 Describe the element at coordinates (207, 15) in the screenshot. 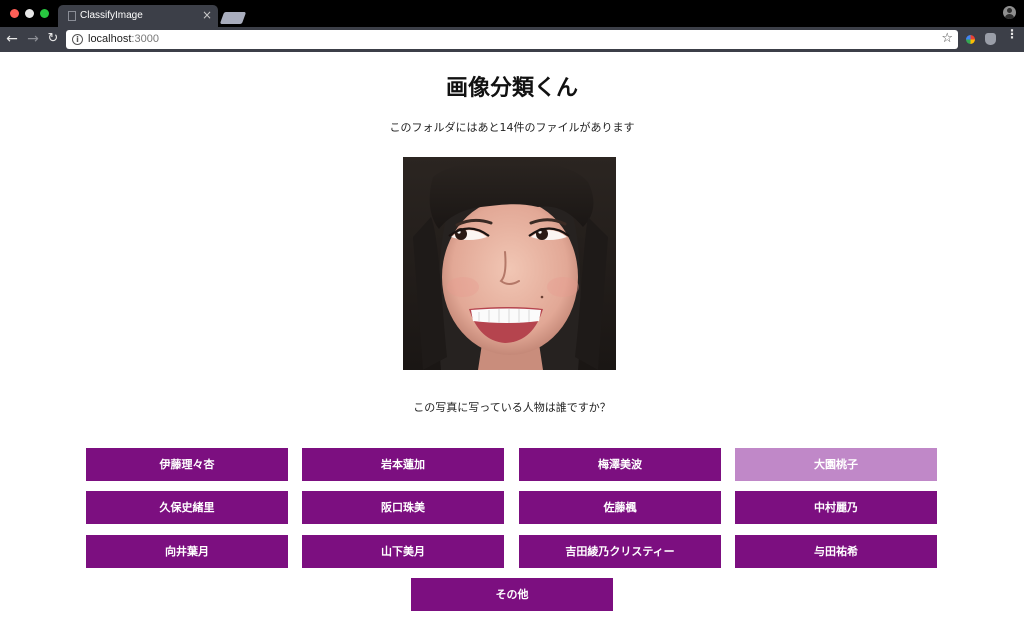

I see `tab-close-icon: ×` at that location.